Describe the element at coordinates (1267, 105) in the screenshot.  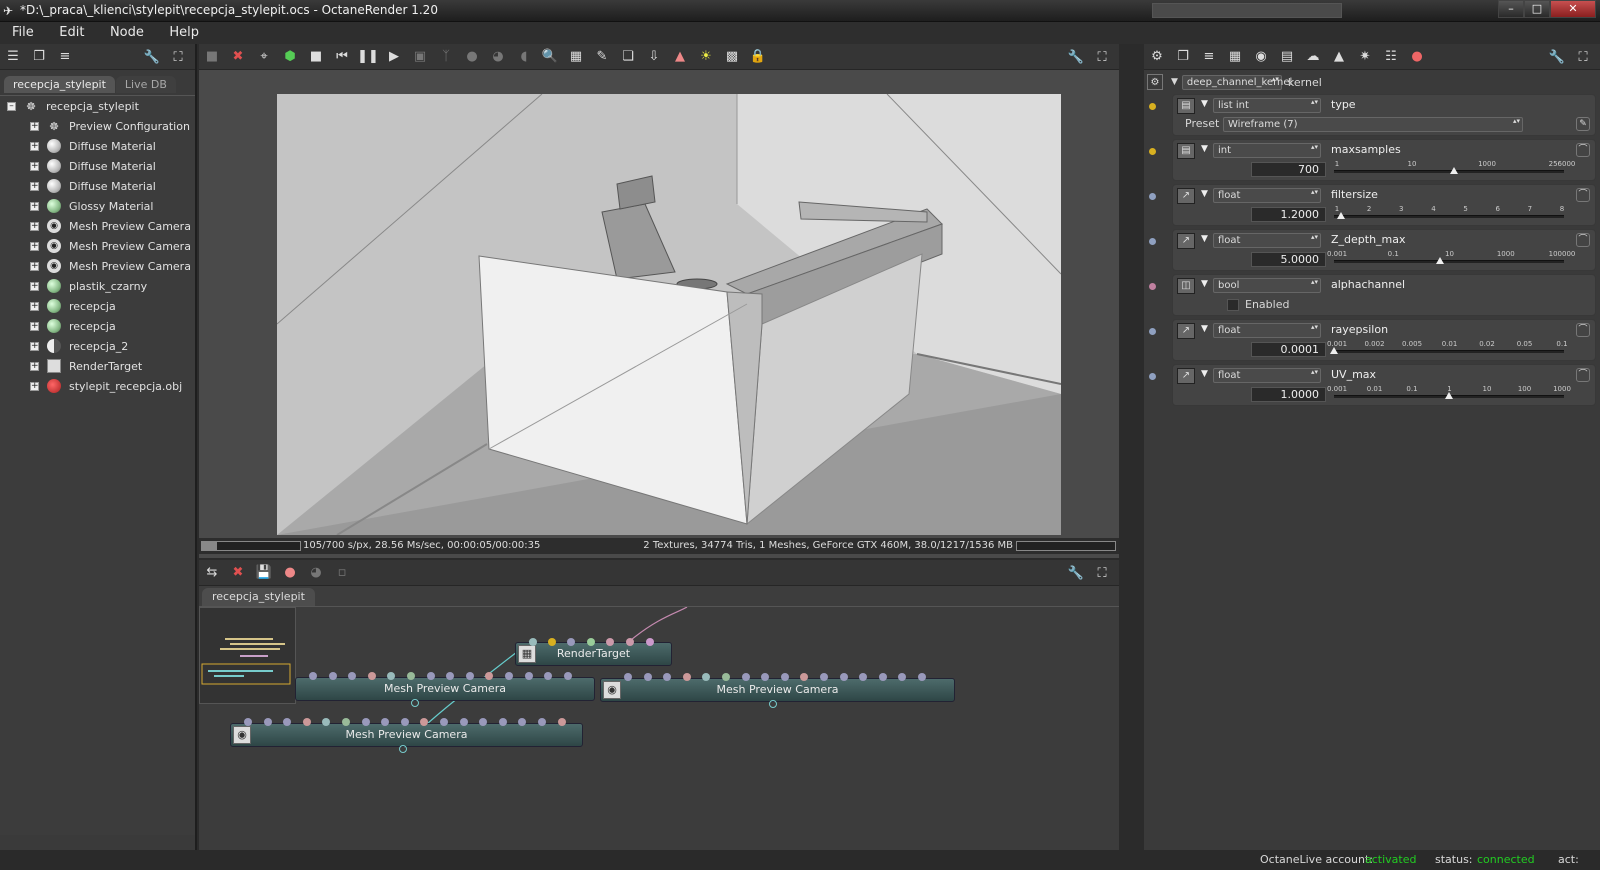
I see `param-type-select: list int` at that location.